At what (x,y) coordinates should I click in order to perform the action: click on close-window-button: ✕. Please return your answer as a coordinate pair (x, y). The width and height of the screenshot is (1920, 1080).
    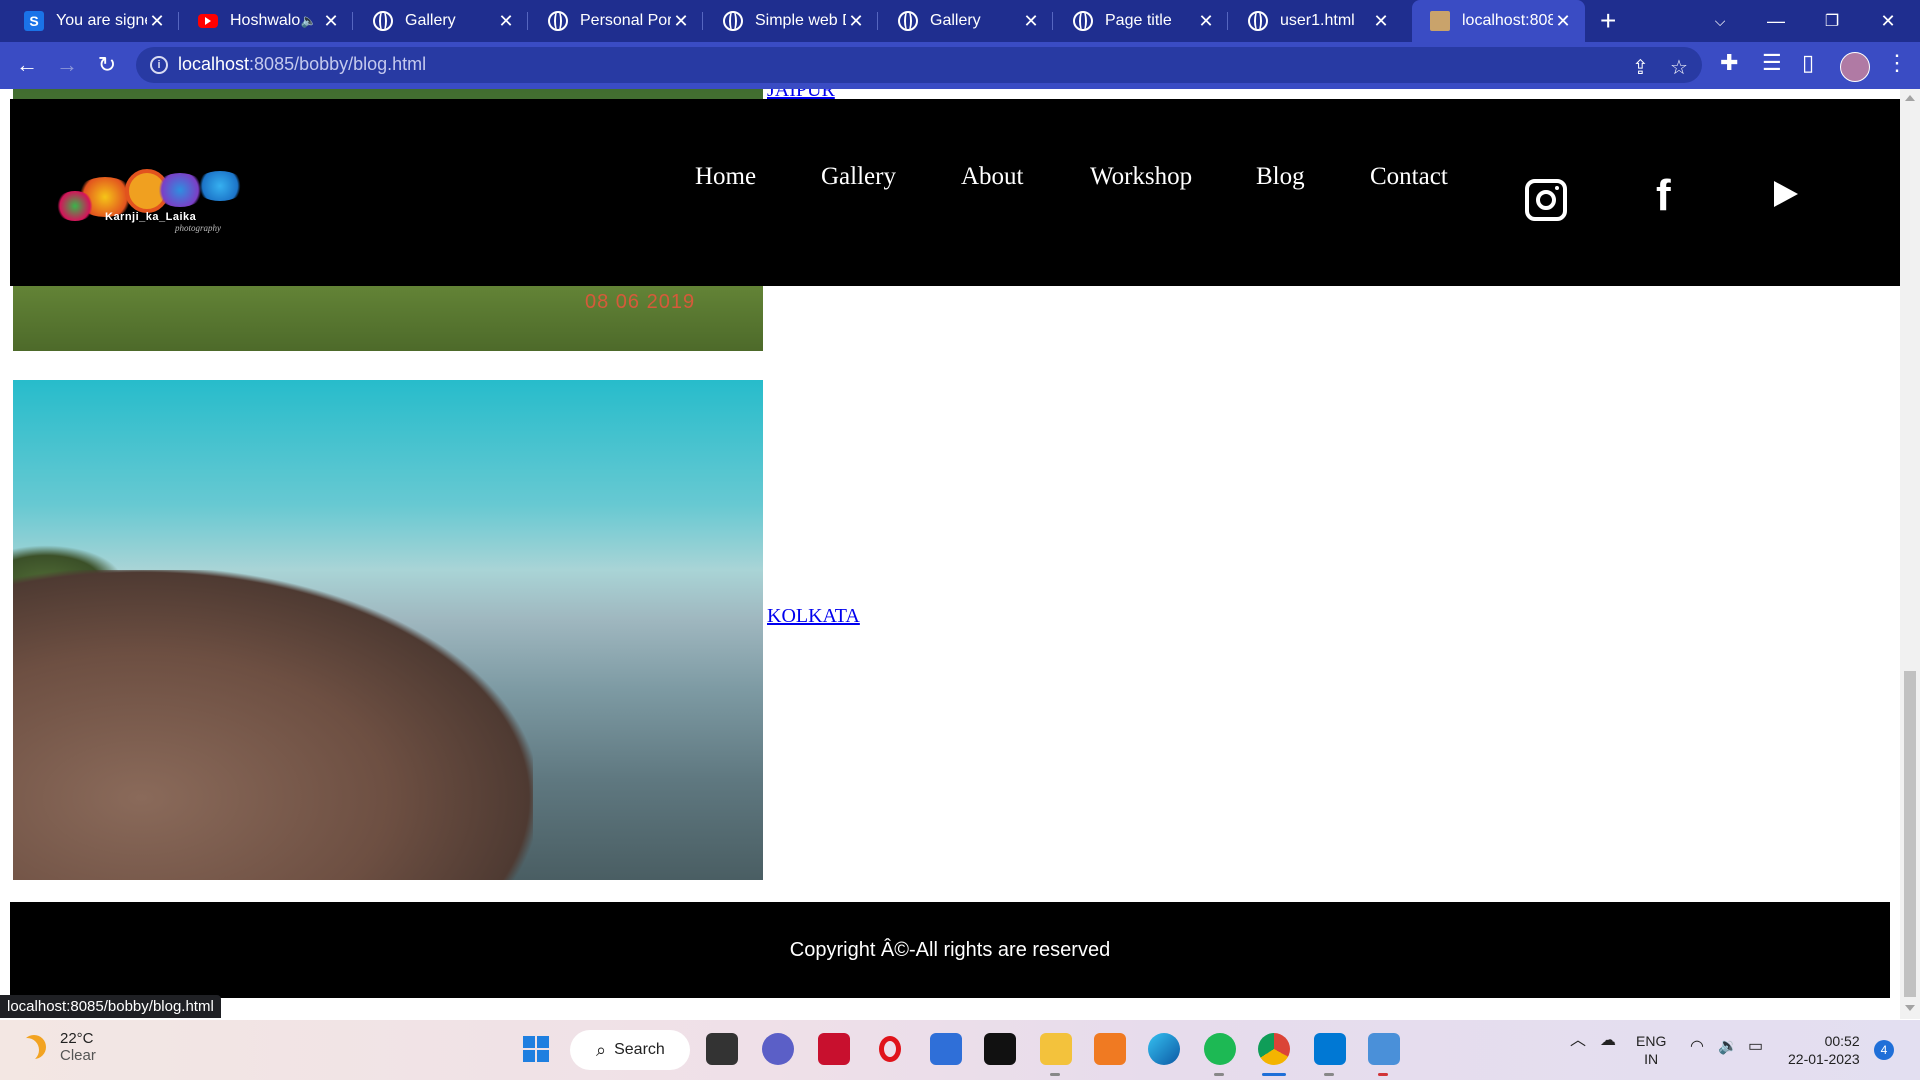
    Looking at the image, I should click on (1888, 21).